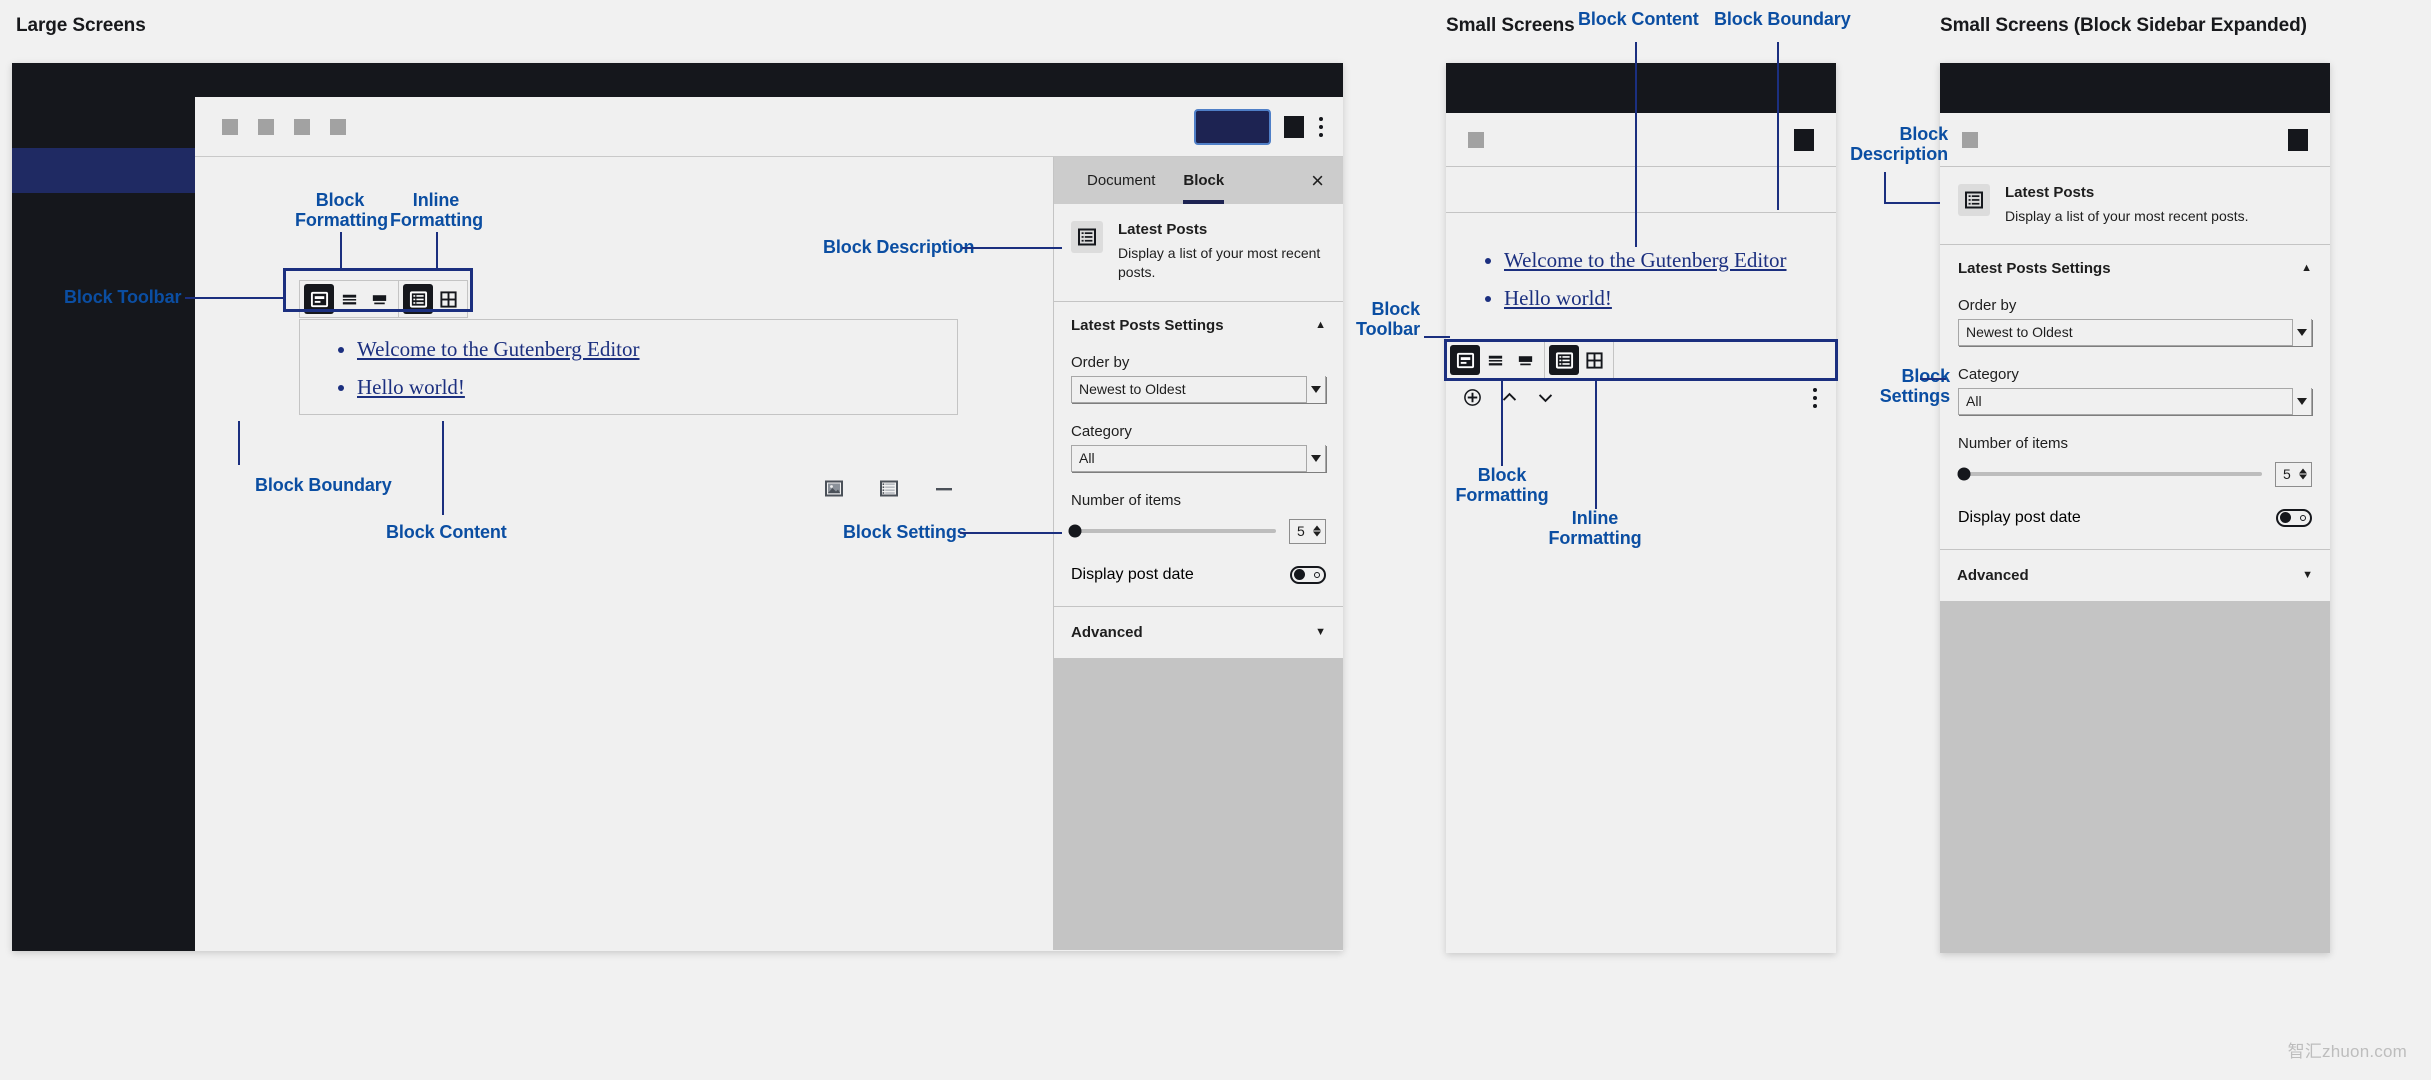  Describe the element at coordinates (889, 489) in the screenshot. I see `editor-placeholder-icons` at that location.